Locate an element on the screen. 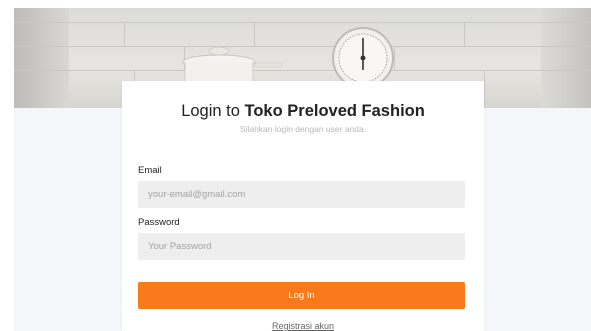 The height and width of the screenshot is (331, 591). login-subtitle: Silahkan login dengan user anda. is located at coordinates (303, 129).